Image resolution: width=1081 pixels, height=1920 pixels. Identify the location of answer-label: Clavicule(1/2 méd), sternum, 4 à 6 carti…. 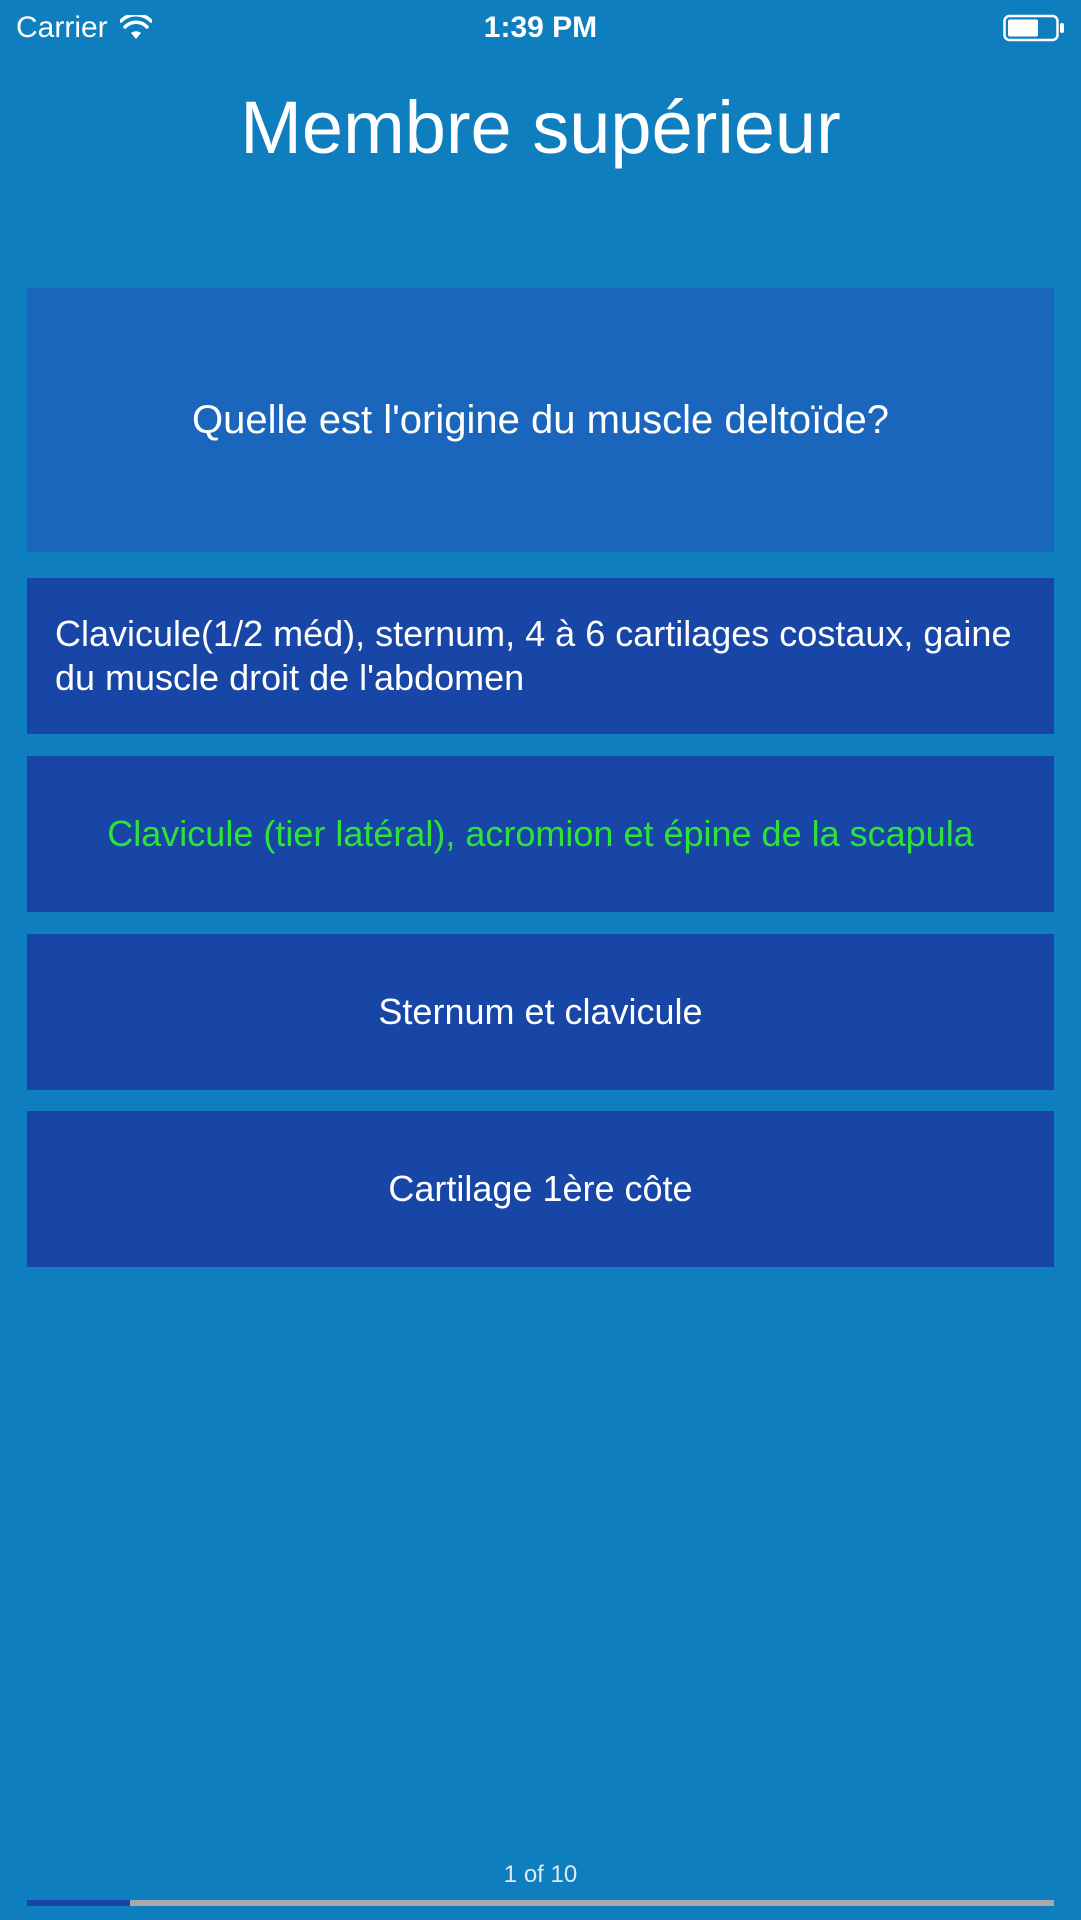
(533, 655).